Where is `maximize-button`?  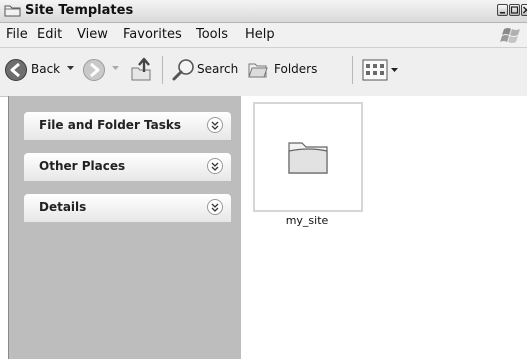
maximize-button is located at coordinates (514, 10).